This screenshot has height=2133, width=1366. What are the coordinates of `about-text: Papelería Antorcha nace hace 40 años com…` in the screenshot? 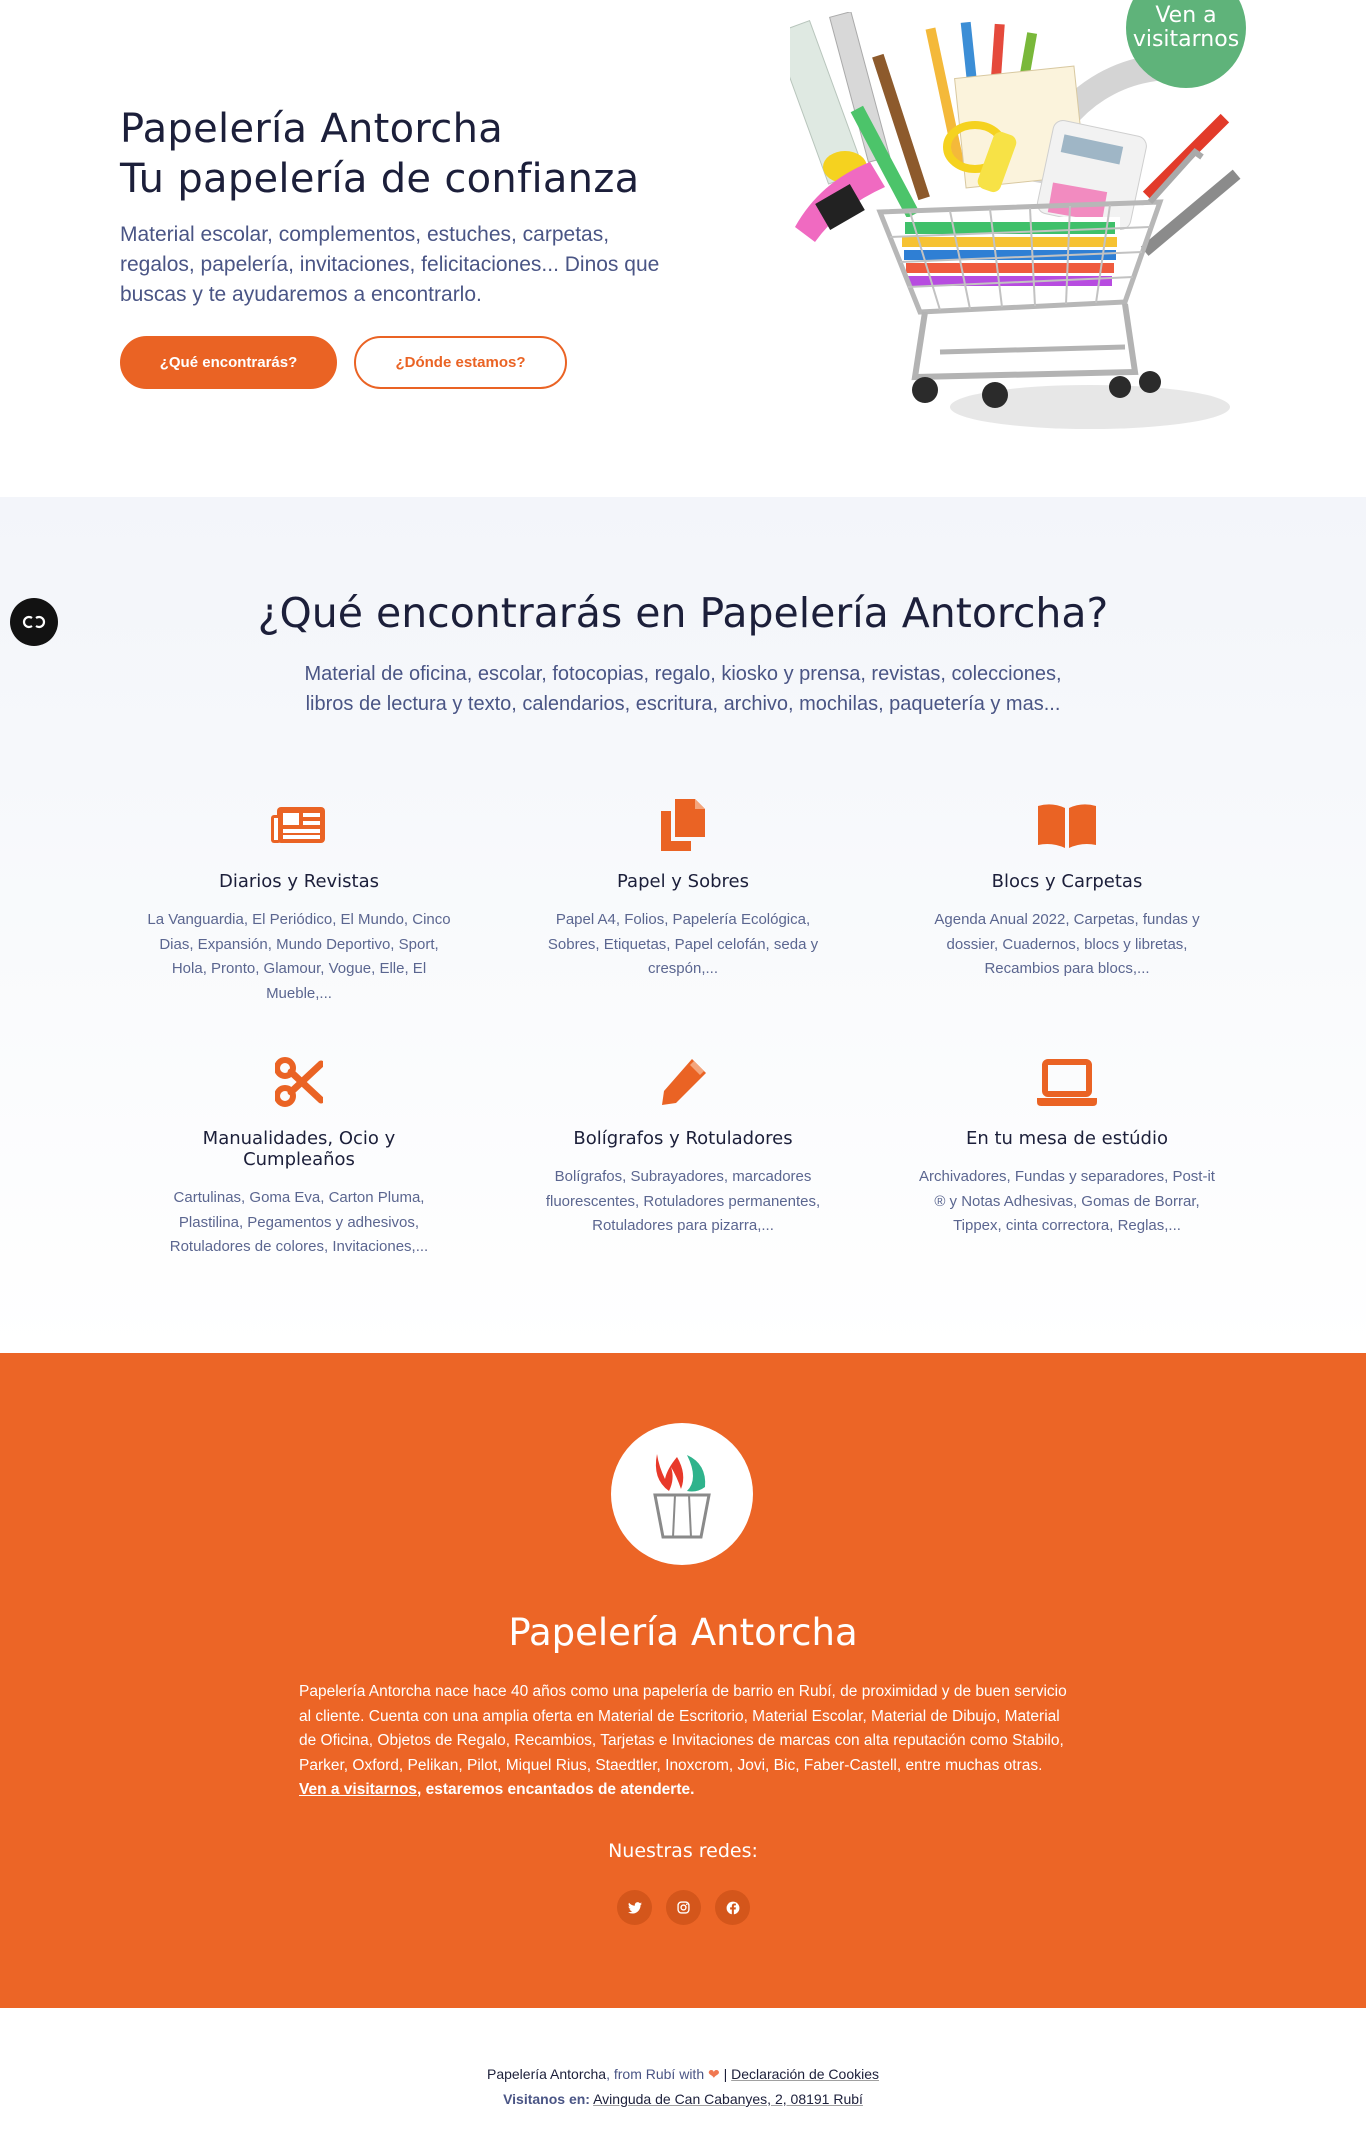 It's located at (684, 1741).